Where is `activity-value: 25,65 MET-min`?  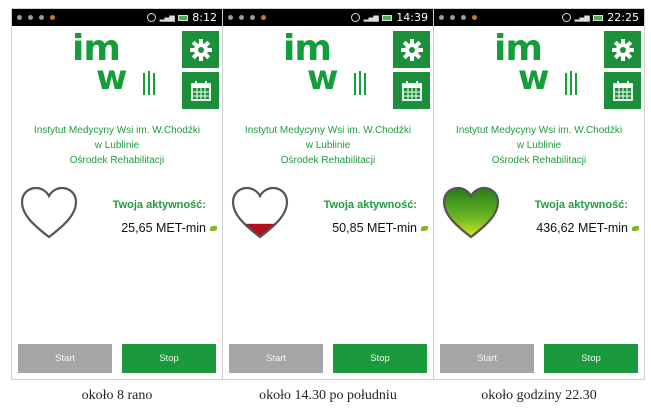
activity-value: 25,65 MET-min is located at coordinates (163, 228).